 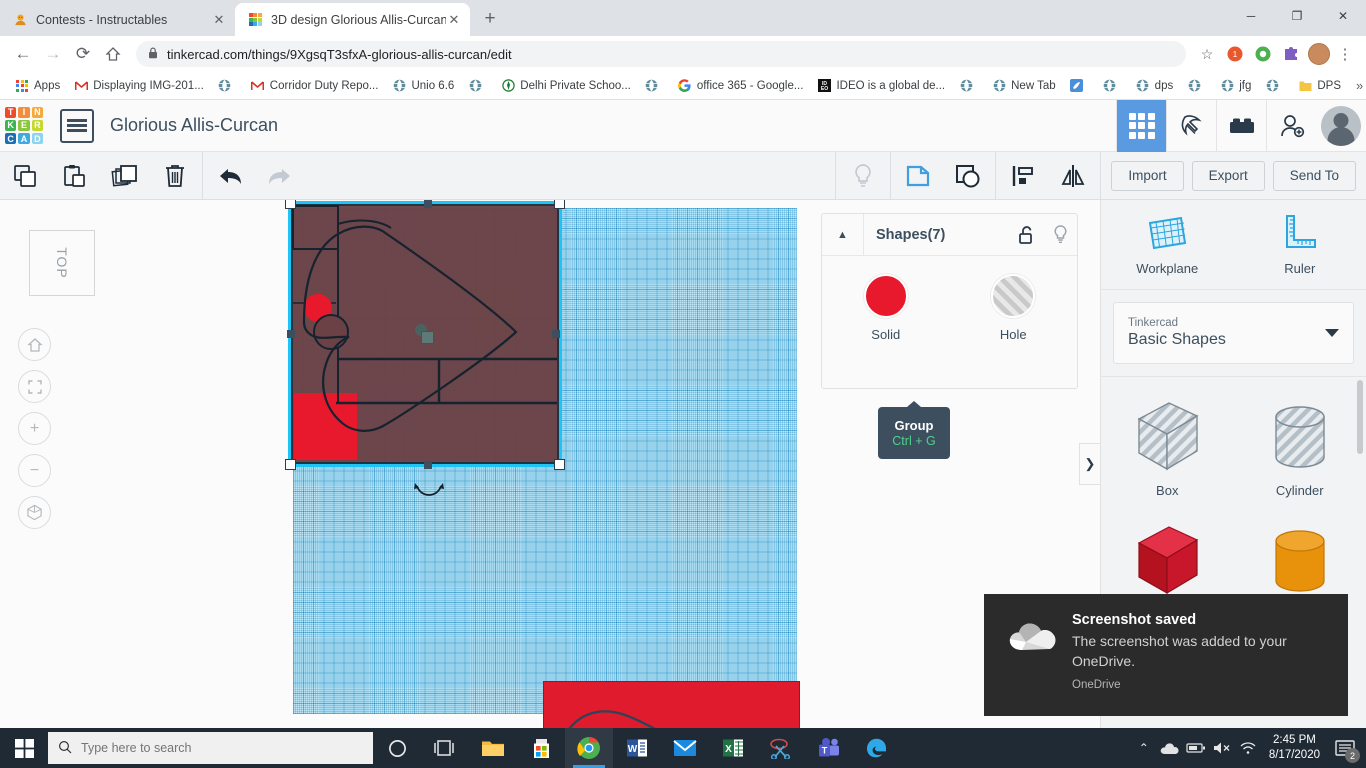 What do you see at coordinates (1233, 333) in the screenshot?
I see `shape-library-select: Tinkercad Basic Shapes` at bounding box center [1233, 333].